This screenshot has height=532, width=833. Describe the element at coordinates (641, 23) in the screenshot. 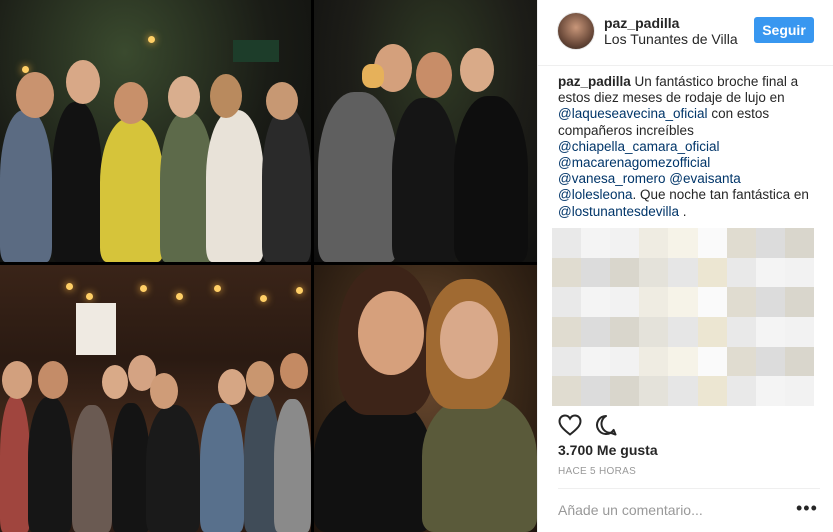

I see `header-username: paz_padilla` at that location.